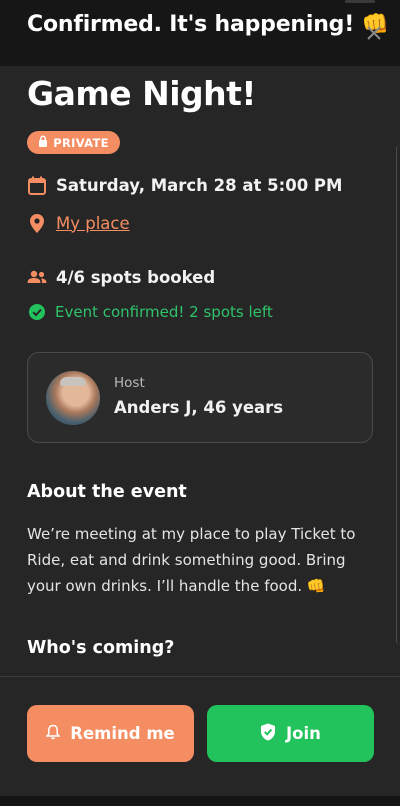 This screenshot has height=806, width=400. What do you see at coordinates (398, 395) in the screenshot?
I see `scroll-edge` at bounding box center [398, 395].